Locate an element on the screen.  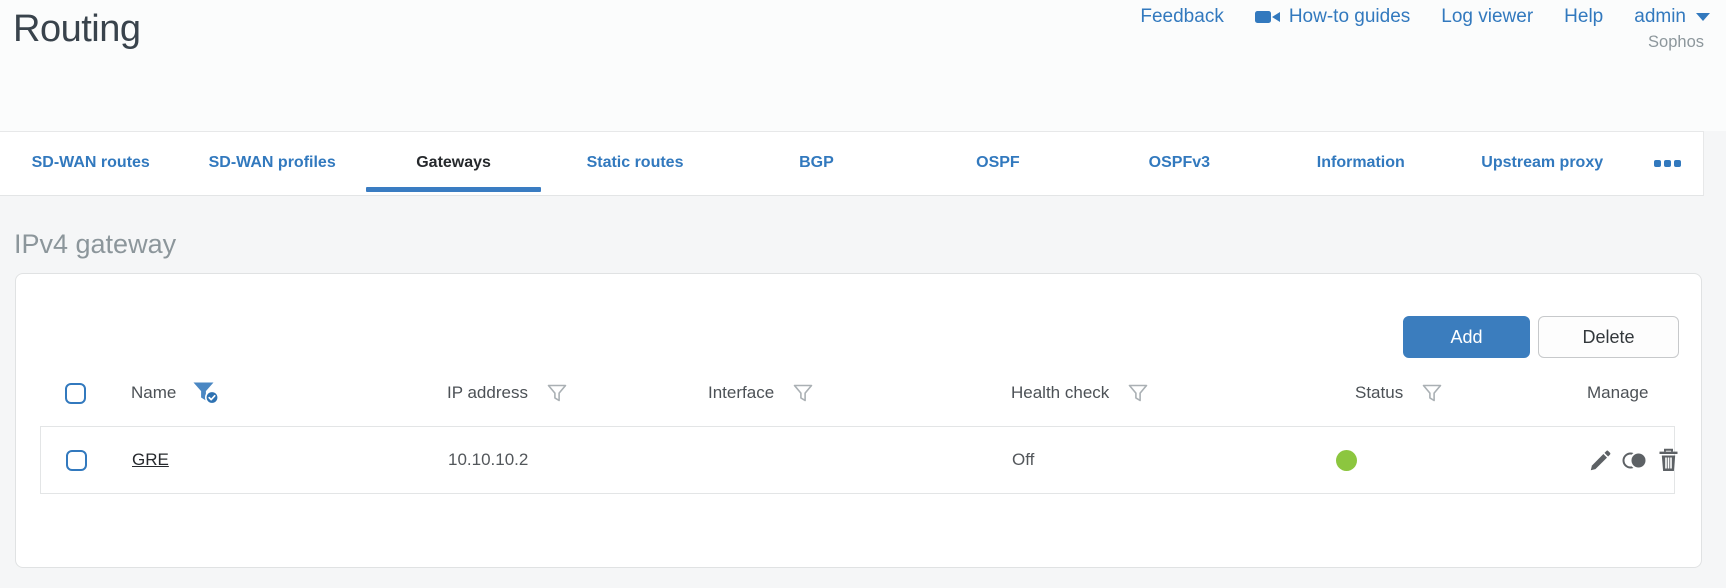
caret-down-icon is located at coordinates (1703, 17).